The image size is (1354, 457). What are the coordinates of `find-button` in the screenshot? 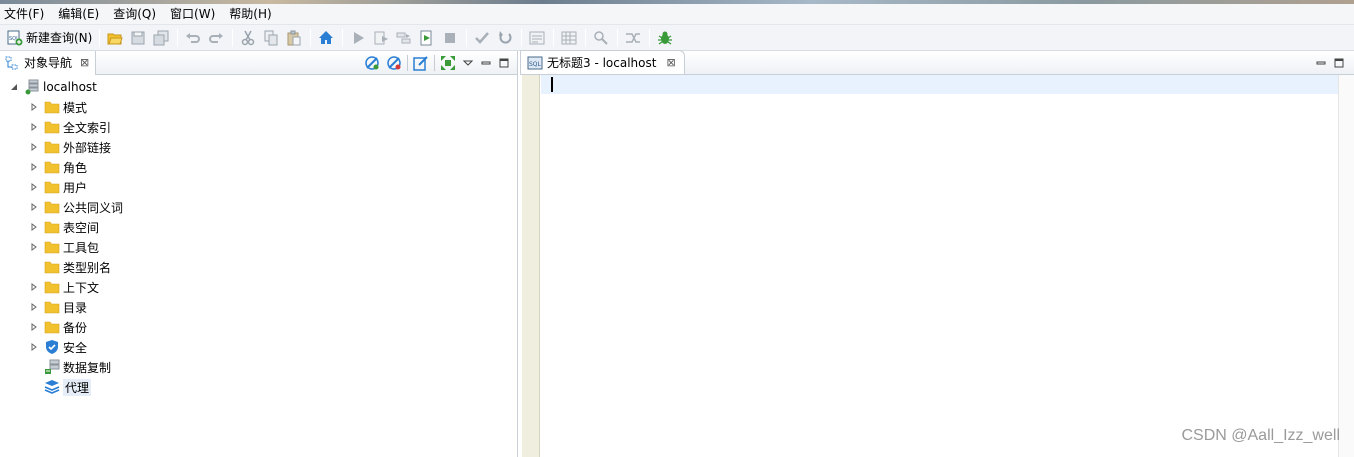 It's located at (601, 38).